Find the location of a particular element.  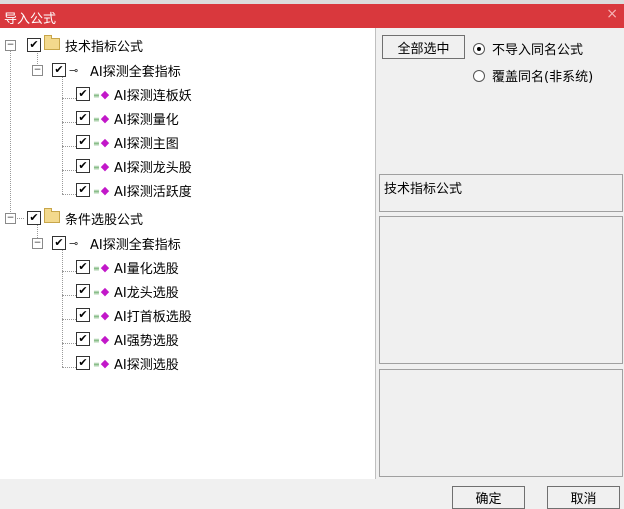

tree-item: ✔ ≡◆ AI探测主图 is located at coordinates (127, 142).